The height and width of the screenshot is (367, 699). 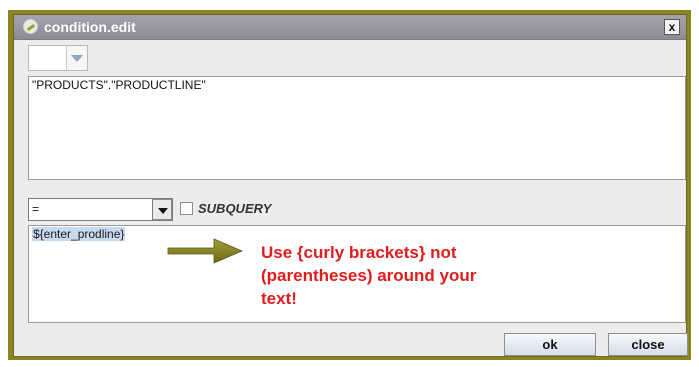 What do you see at coordinates (30, 26) in the screenshot?
I see `app-logo-icon` at bounding box center [30, 26].